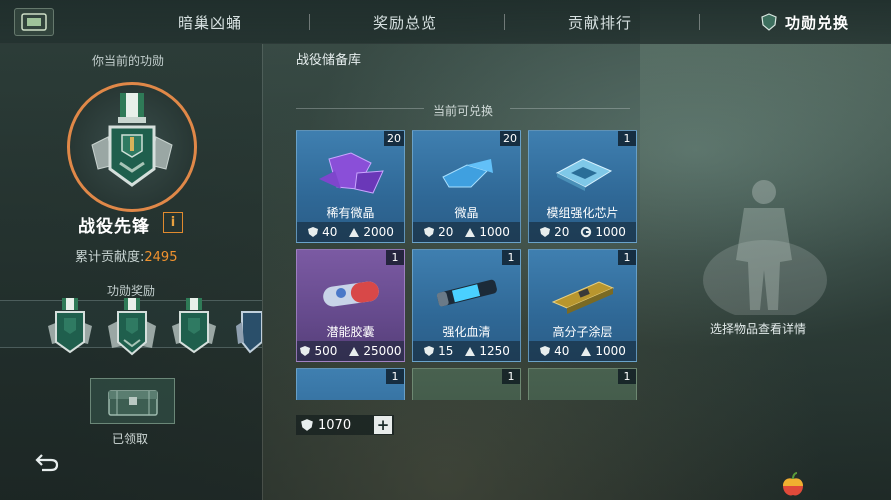 The width and height of the screenshot is (891, 500). What do you see at coordinates (110, 257) in the screenshot?
I see `contribution-label: 累计贡献度:` at bounding box center [110, 257].